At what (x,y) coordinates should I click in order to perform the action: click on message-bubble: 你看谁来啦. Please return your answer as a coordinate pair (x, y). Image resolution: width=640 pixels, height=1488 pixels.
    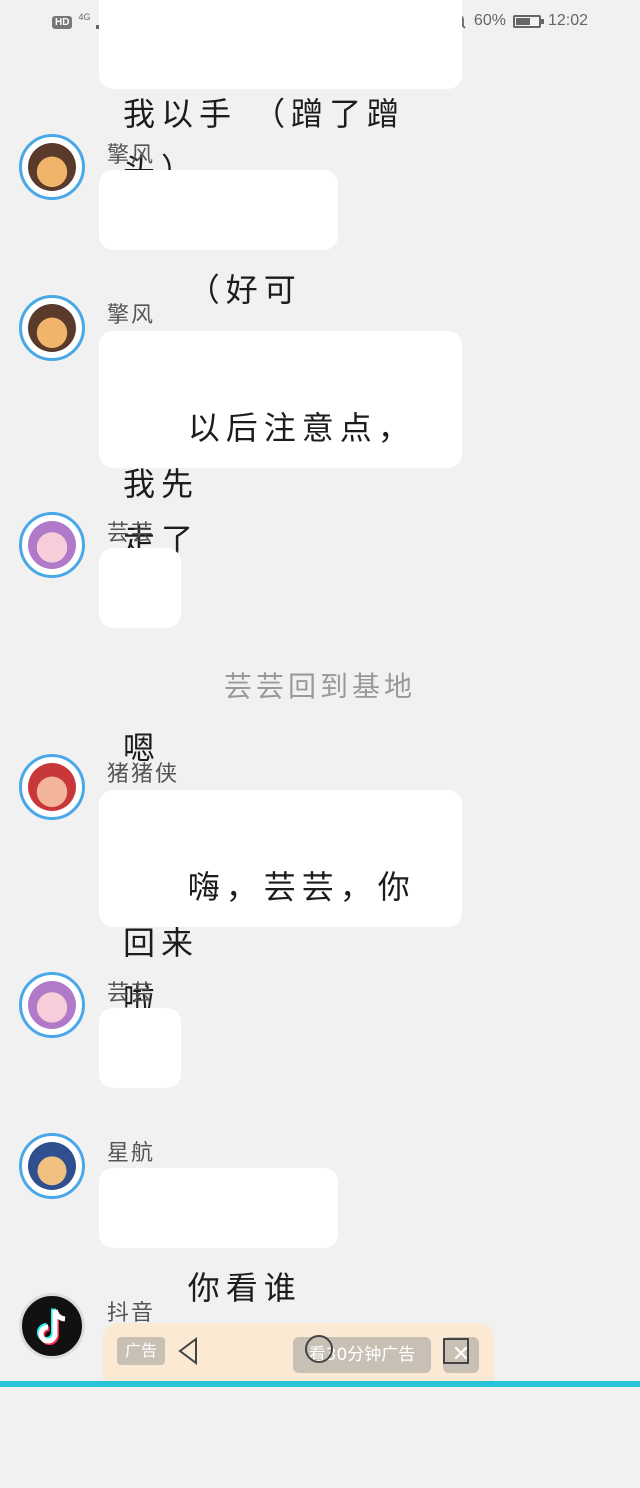
    Looking at the image, I should click on (218, 1277).